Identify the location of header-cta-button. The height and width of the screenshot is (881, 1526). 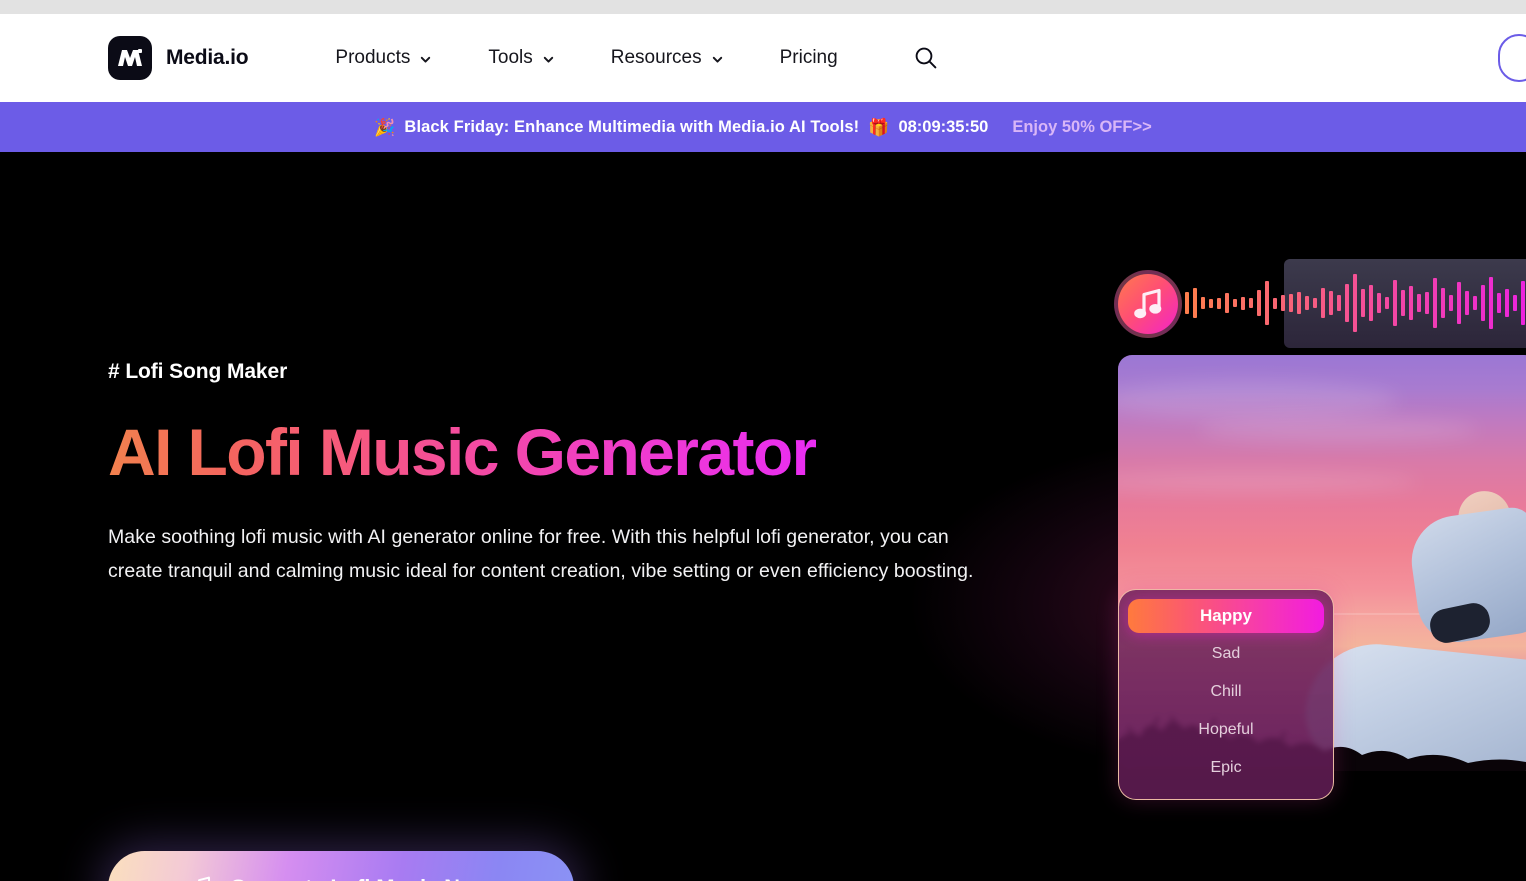
(1512, 58).